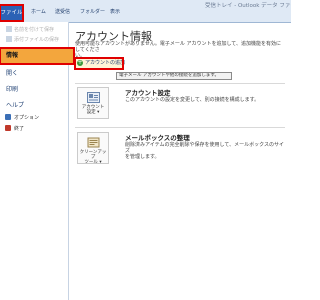 The height and width of the screenshot is (300, 320). I want to click on tab-view: 表示, so click(115, 11).